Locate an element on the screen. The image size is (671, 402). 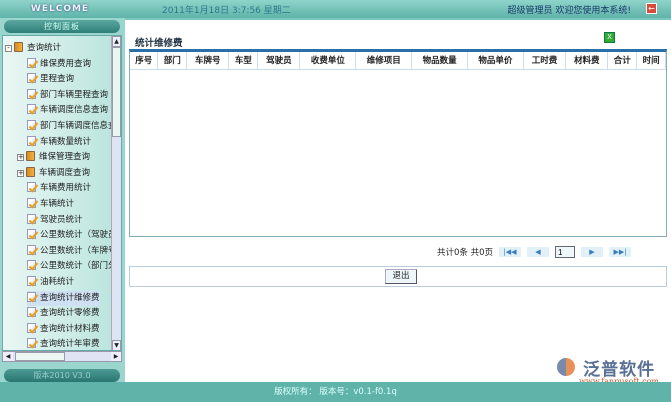
pager: 共计0条 共0页 |◀◀ ◀ ▶ ▶▶| is located at coordinates (534, 252).